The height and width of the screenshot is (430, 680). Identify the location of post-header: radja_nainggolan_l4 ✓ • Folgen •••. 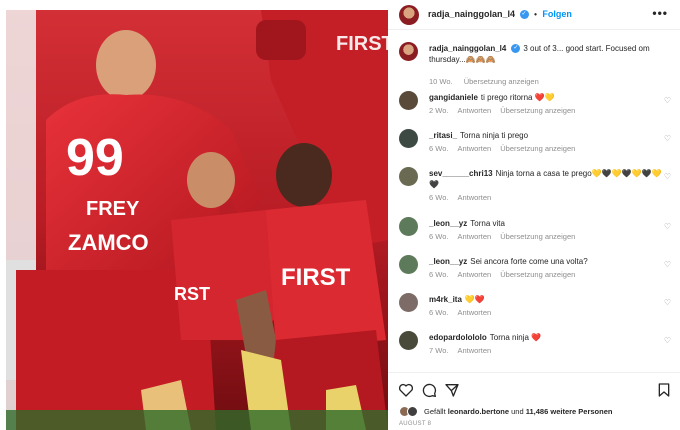
(534, 15).